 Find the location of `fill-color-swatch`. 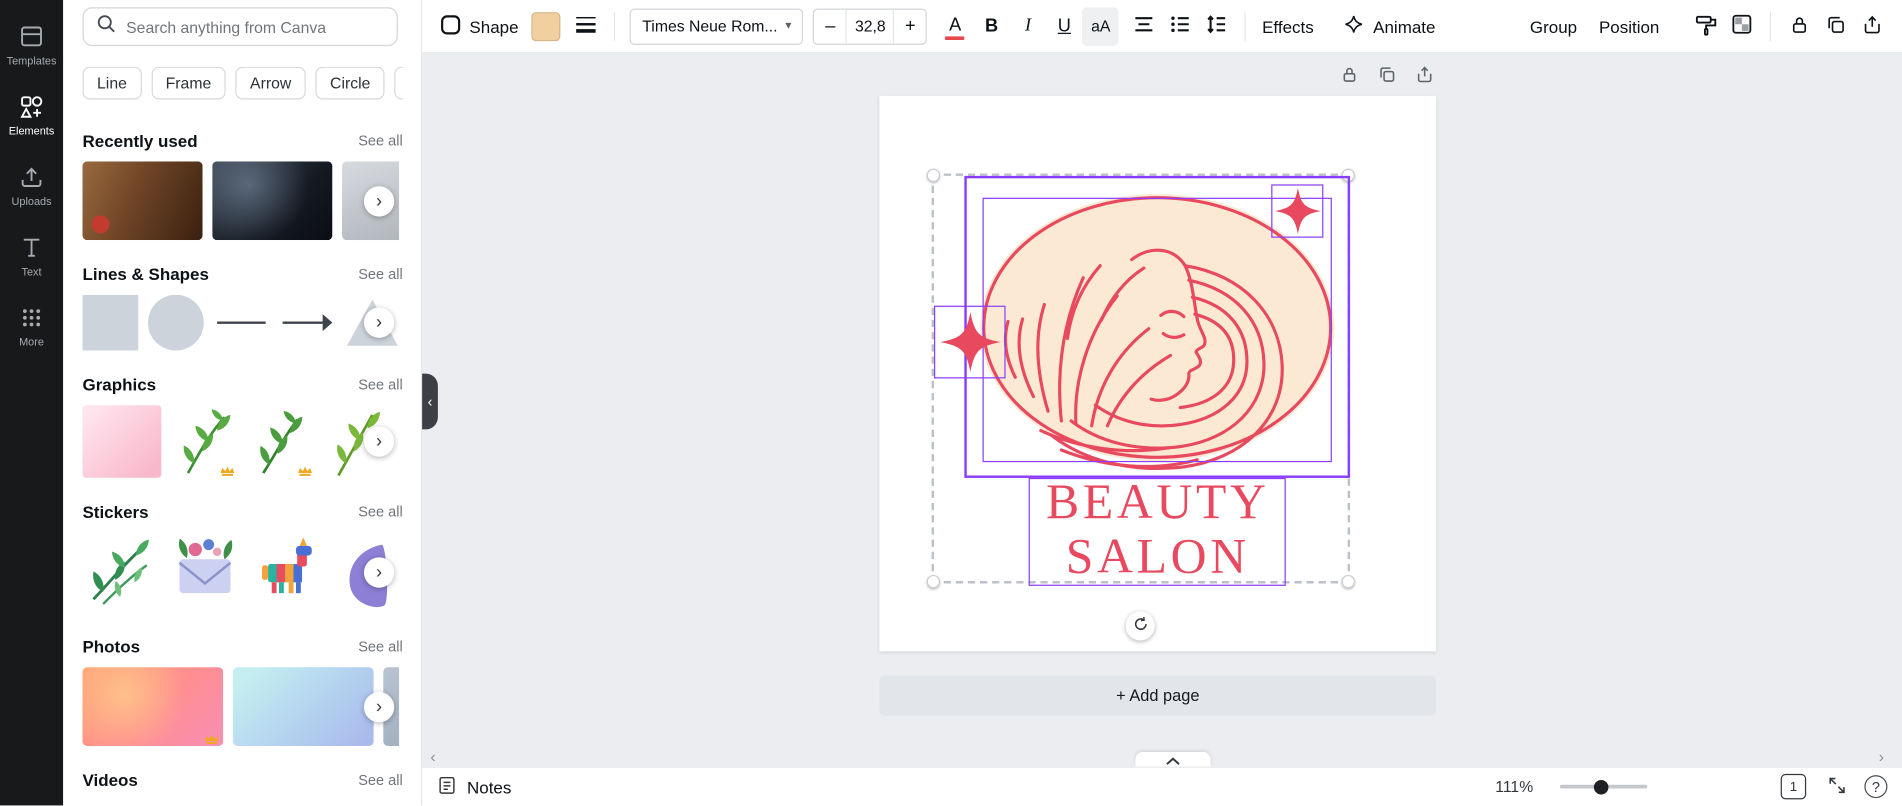

fill-color-swatch is located at coordinates (546, 26).